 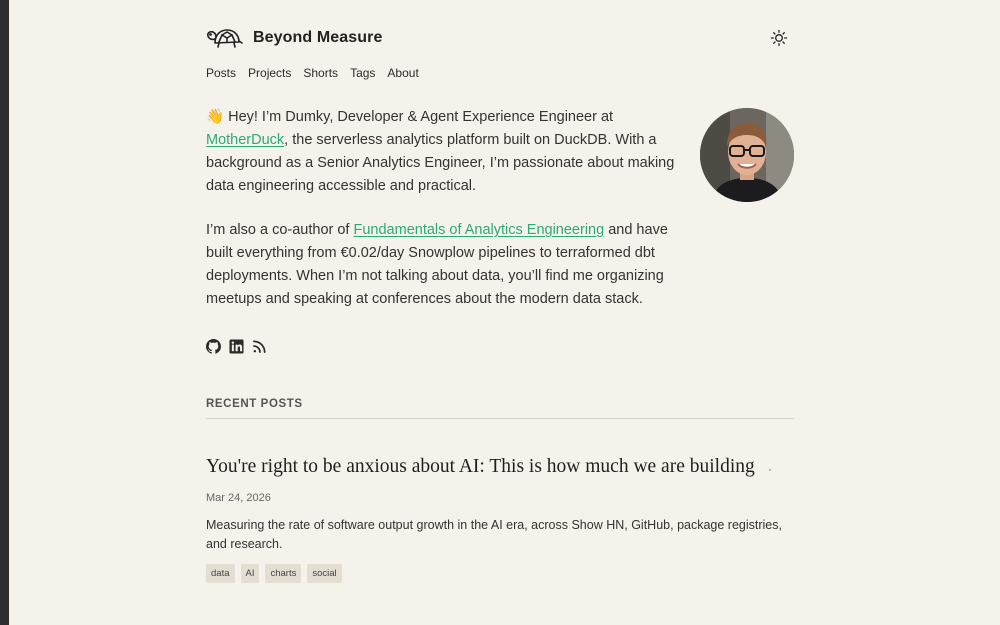 I want to click on tag-ai: AI, so click(x=250, y=573).